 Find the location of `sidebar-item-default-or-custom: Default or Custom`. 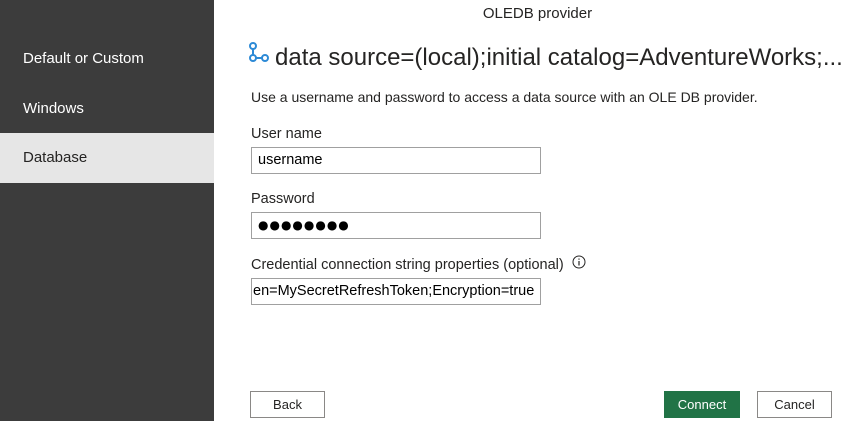

sidebar-item-default-or-custom: Default or Custom is located at coordinates (107, 59).